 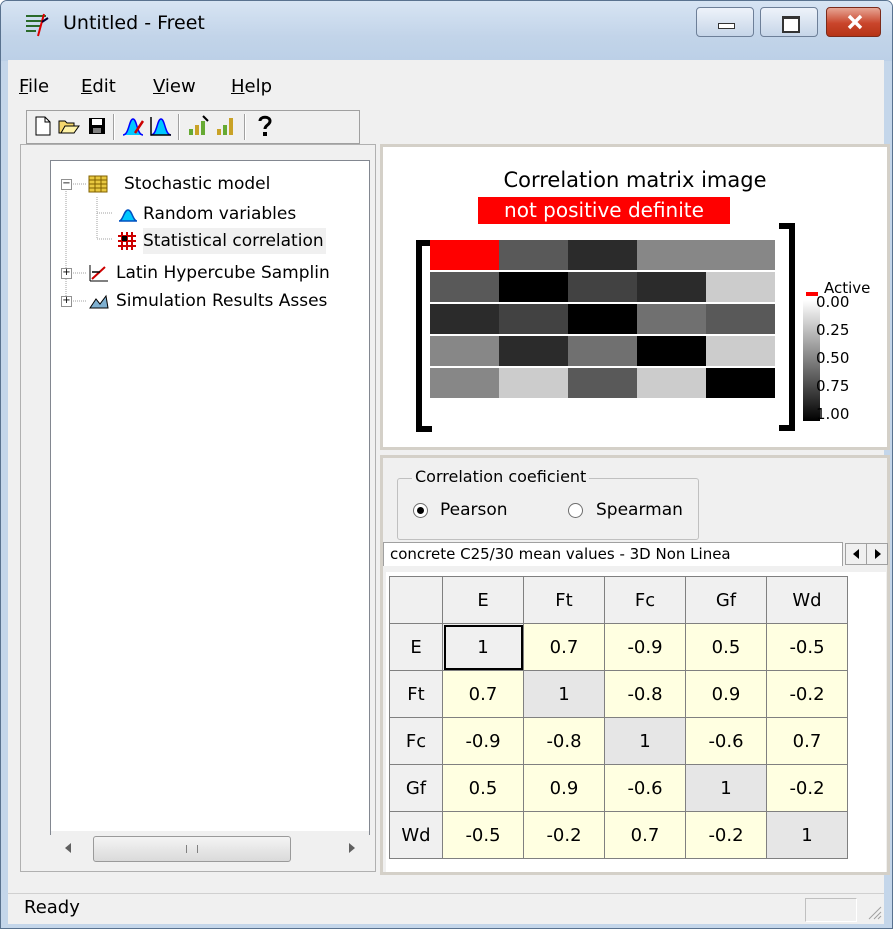 I want to click on status-panel, so click(x=831, y=910).